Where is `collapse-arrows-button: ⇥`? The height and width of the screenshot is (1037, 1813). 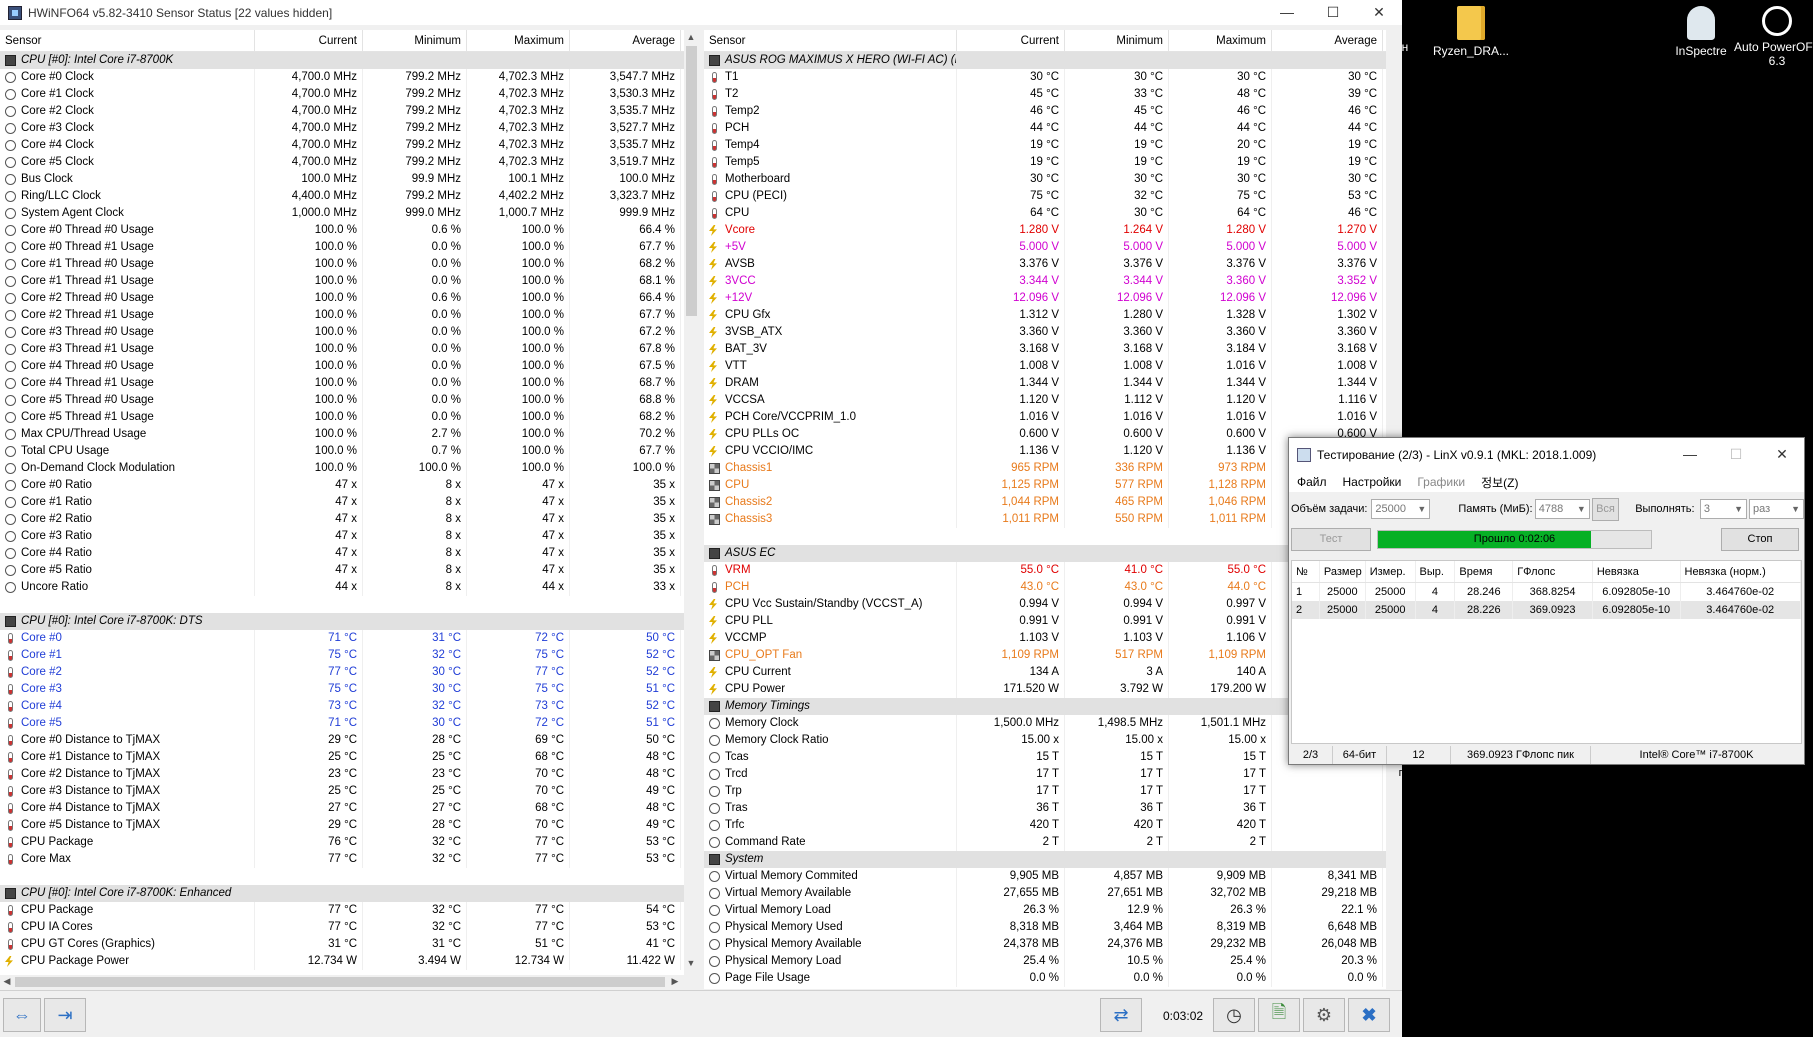 collapse-arrows-button: ⇥ is located at coordinates (65, 1015).